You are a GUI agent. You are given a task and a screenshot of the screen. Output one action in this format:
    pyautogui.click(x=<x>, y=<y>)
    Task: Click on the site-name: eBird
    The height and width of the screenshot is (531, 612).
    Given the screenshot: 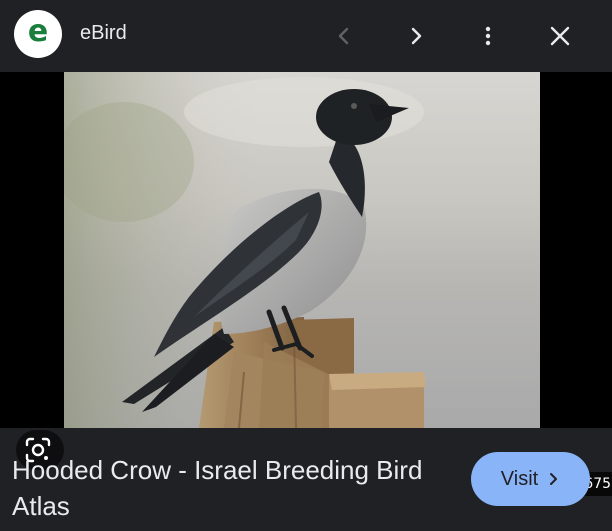 What is the action you would take?
    pyautogui.click(x=103, y=33)
    